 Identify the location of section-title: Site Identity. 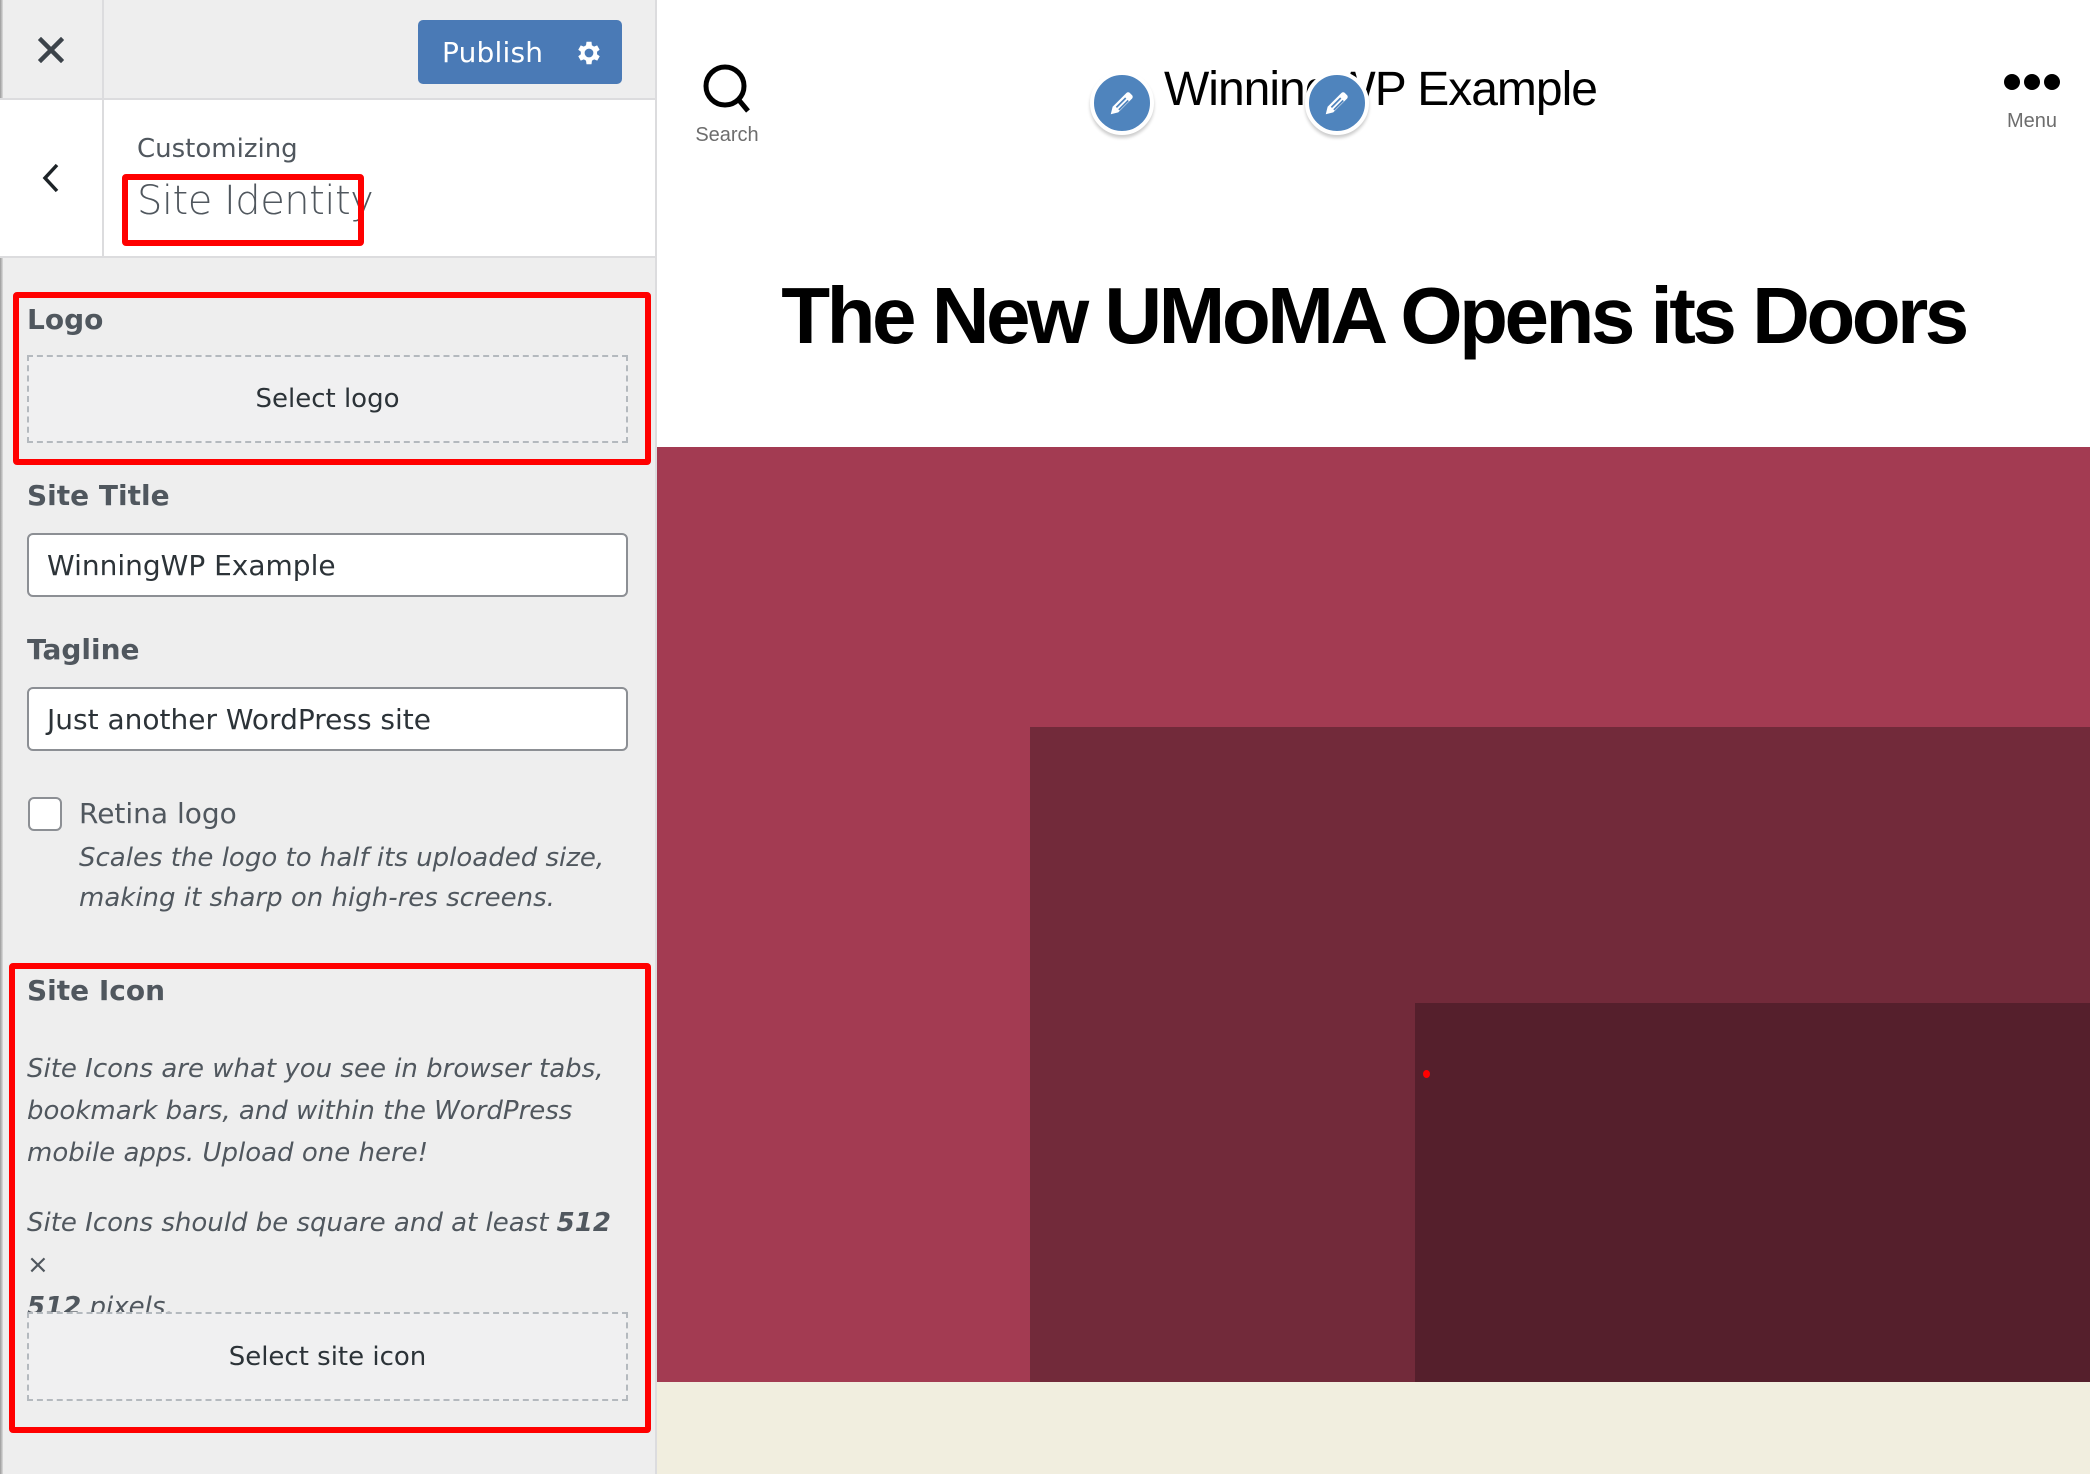
(255, 201).